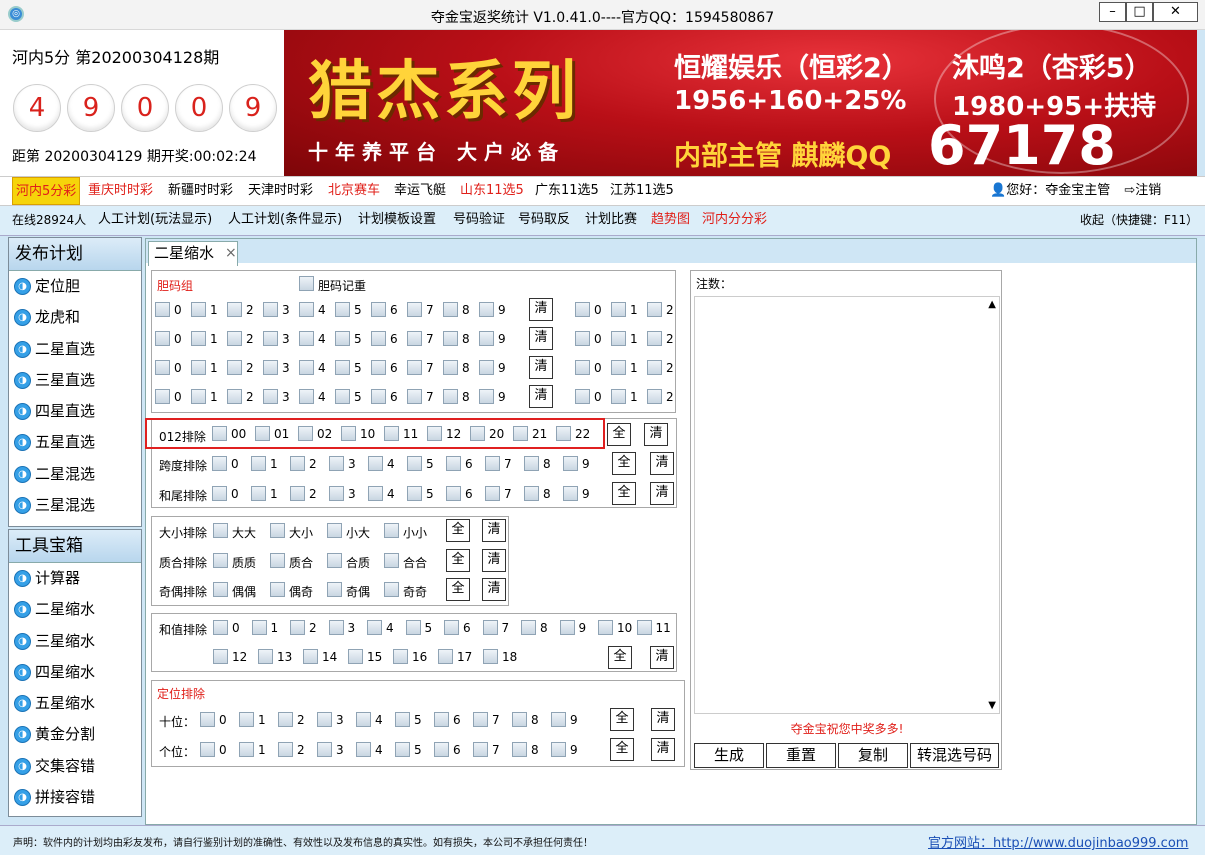 Image resolution: width=1205 pixels, height=855 pixels. Describe the element at coordinates (992, 304) in the screenshot. I see `scroll-up-icon: ▲` at that location.